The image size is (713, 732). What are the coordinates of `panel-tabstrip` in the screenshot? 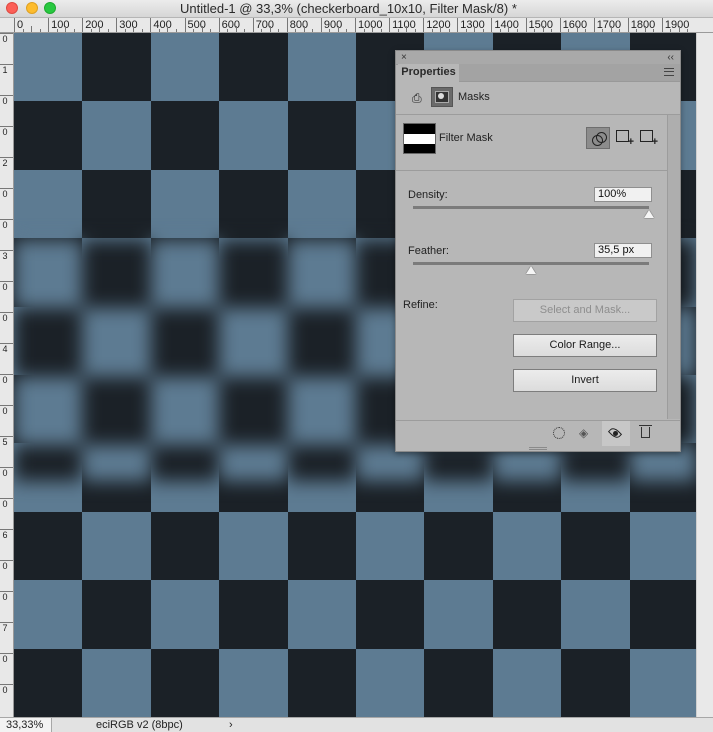 It's located at (569, 73).